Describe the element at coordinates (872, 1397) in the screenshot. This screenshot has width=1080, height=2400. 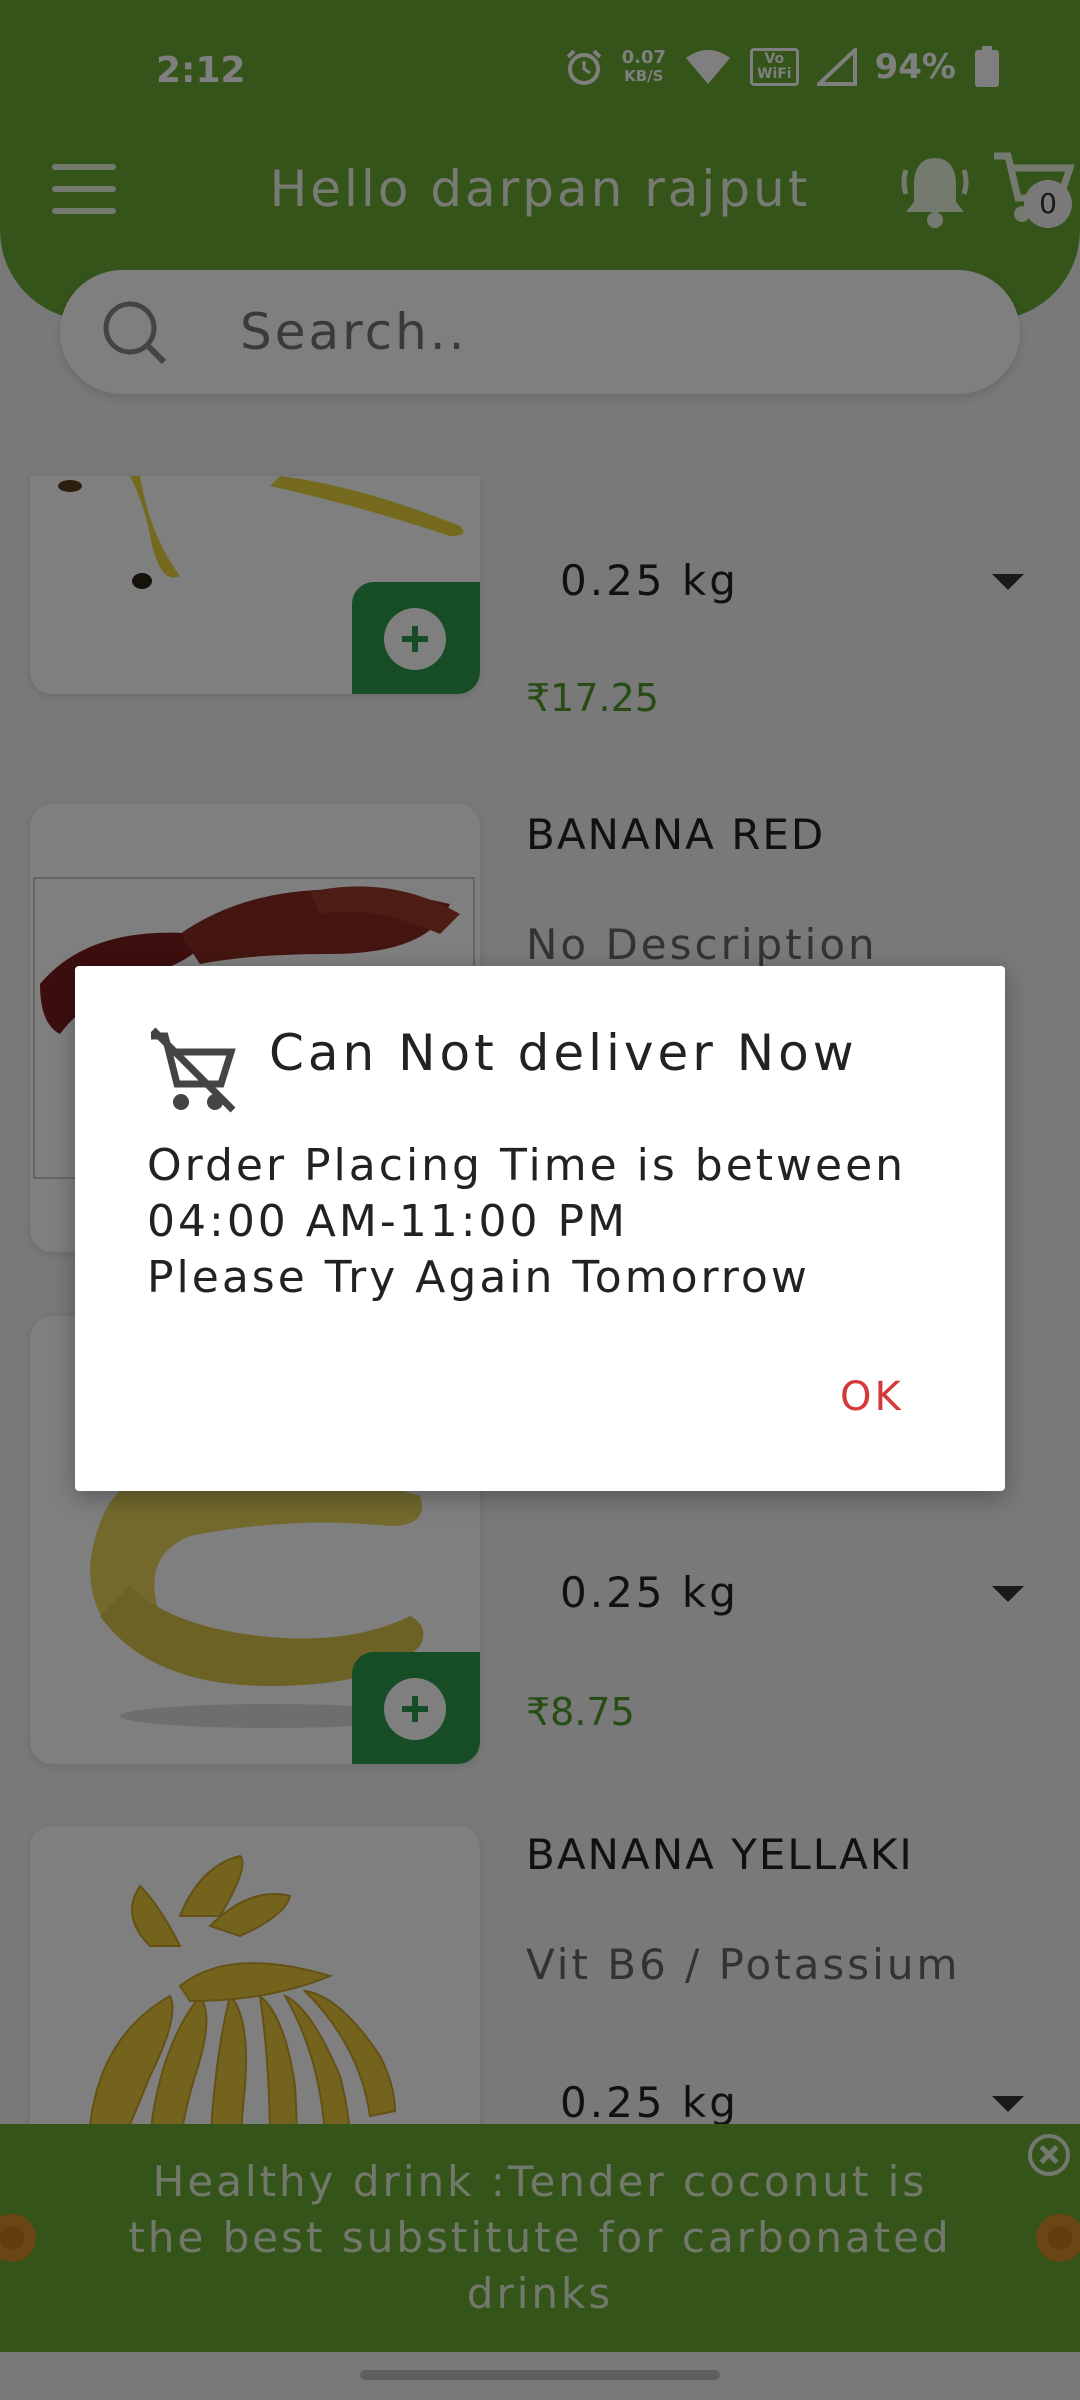
I see `ok-button: OK` at that location.